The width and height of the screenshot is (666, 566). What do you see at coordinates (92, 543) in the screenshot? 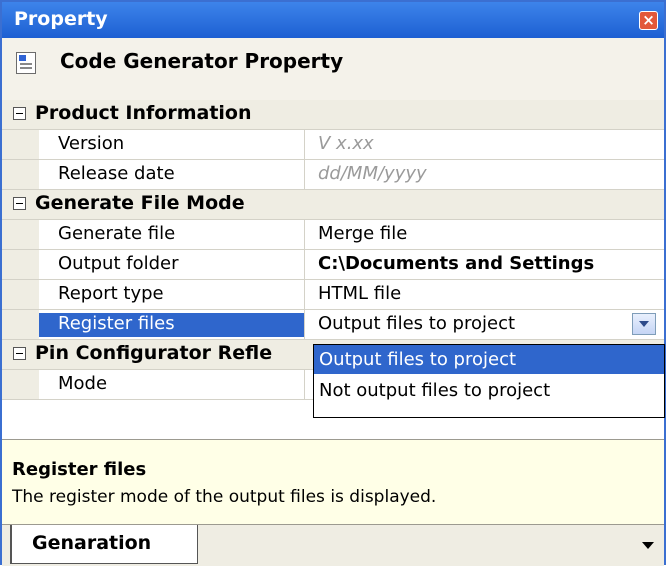
I see `tab-label: Genaration` at bounding box center [92, 543].